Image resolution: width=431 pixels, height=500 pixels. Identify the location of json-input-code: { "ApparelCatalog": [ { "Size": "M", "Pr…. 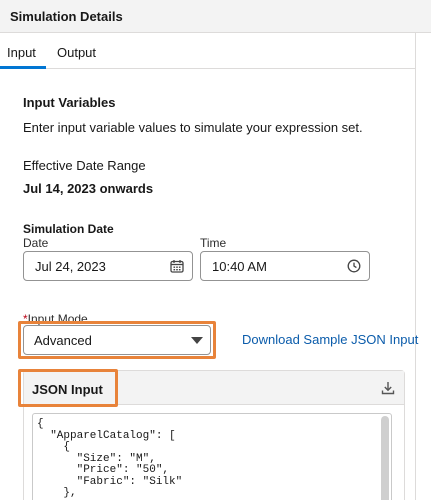
(110, 458).